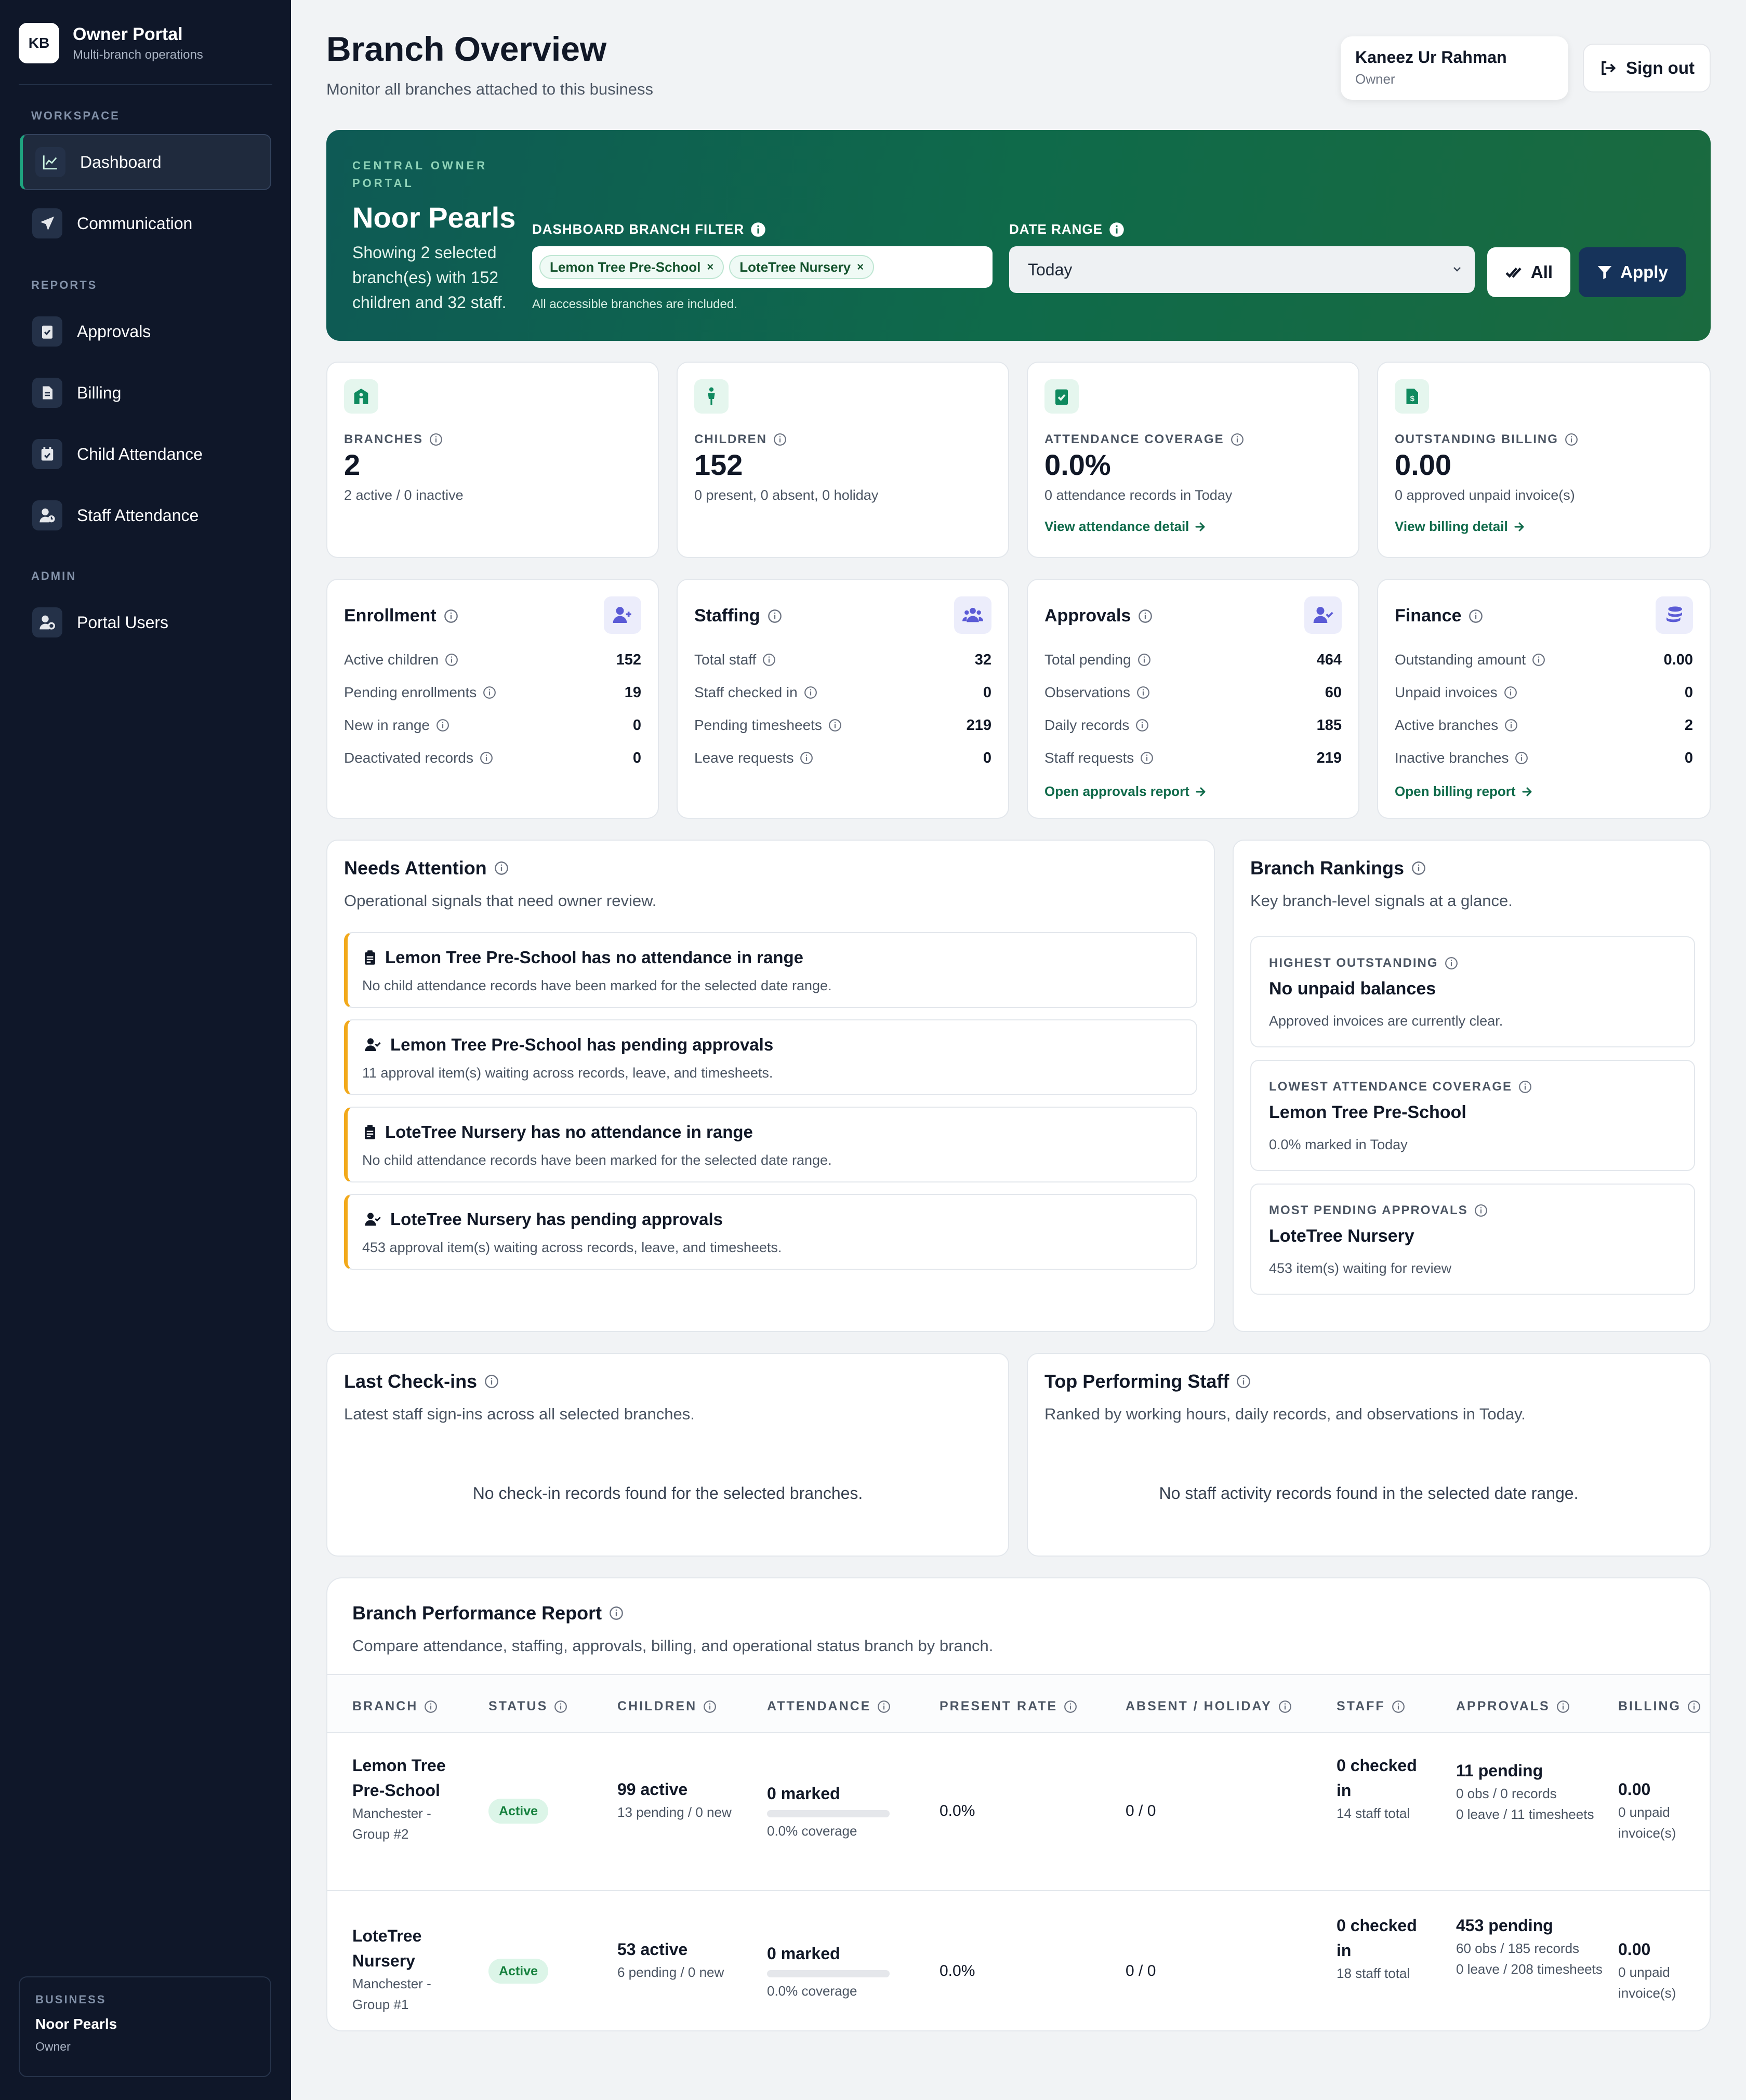  What do you see at coordinates (1379, 1210) in the screenshot?
I see `ranking-label: MOST PENDING APPROVALS` at bounding box center [1379, 1210].